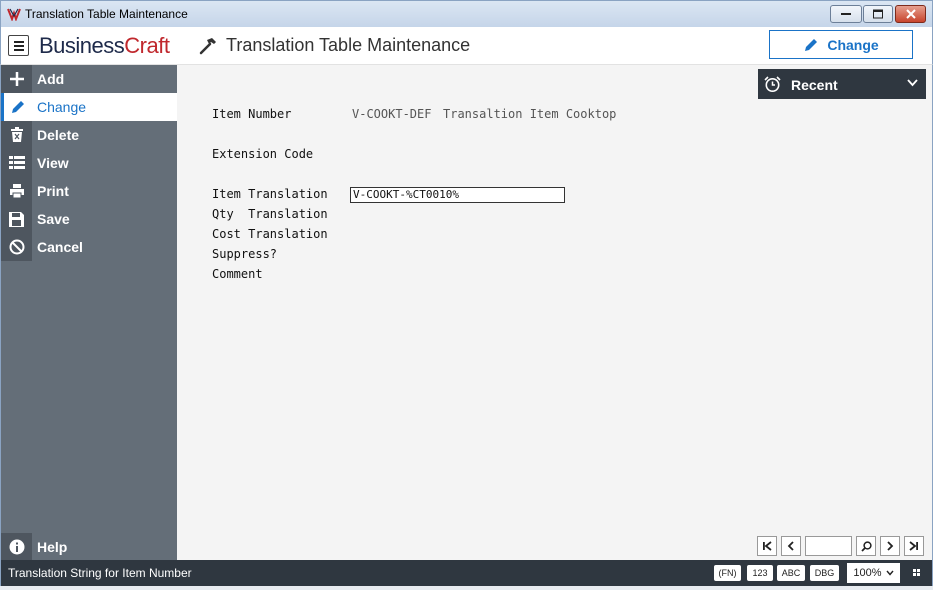 This screenshot has width=933, height=590. Describe the element at coordinates (16, 79) in the screenshot. I see `plus-icon` at that location.